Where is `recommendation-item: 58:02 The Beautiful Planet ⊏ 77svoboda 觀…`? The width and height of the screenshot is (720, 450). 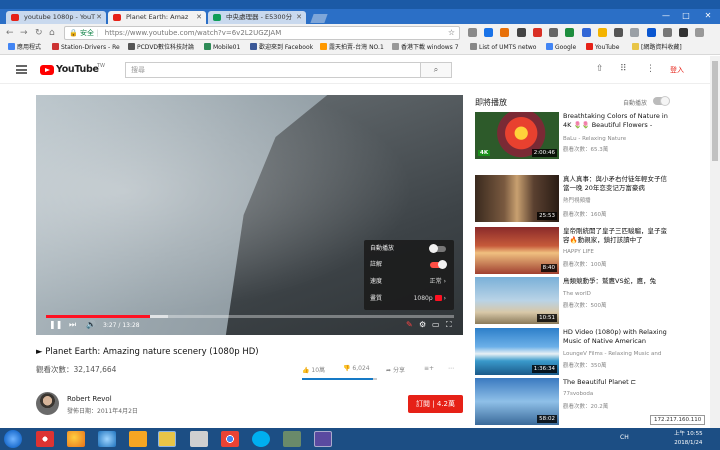
recommendation-item: 58:02 The Beautiful Planet ⊏ 77svoboda 觀… is located at coordinates (575, 403).